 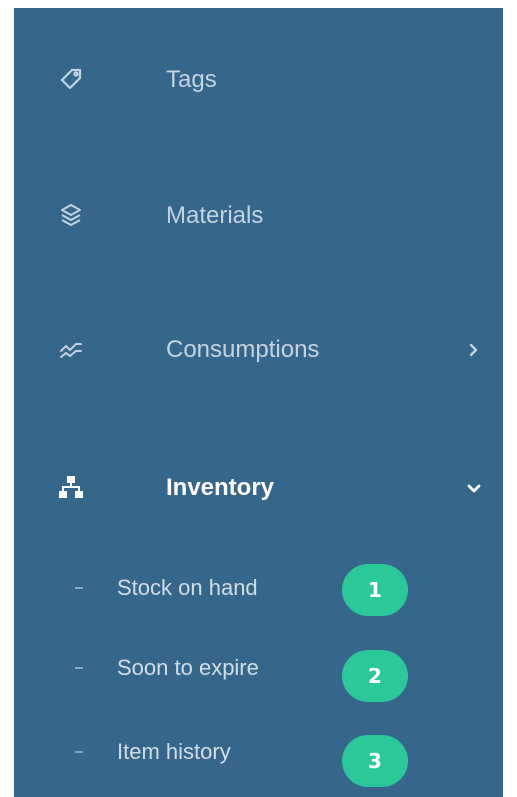 What do you see at coordinates (187, 587) in the screenshot?
I see `submenu-item-label: Stock on hand` at bounding box center [187, 587].